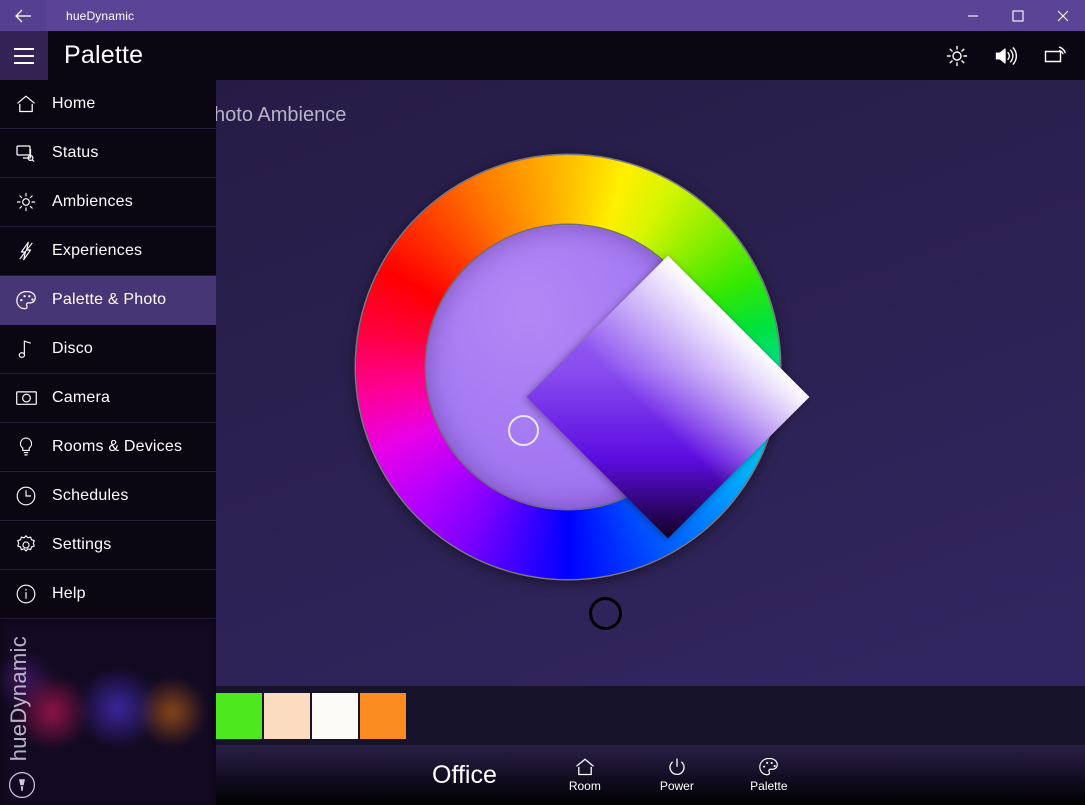  I want to click on bottom-action-power: Power, so click(677, 775).